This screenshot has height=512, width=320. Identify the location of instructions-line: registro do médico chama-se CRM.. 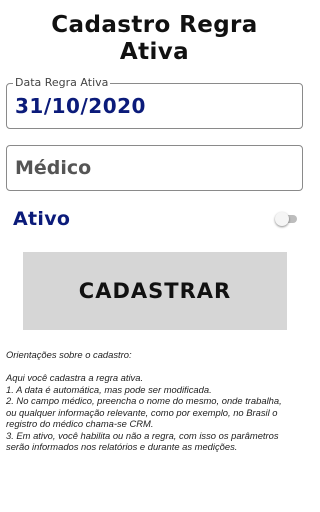
(80, 423).